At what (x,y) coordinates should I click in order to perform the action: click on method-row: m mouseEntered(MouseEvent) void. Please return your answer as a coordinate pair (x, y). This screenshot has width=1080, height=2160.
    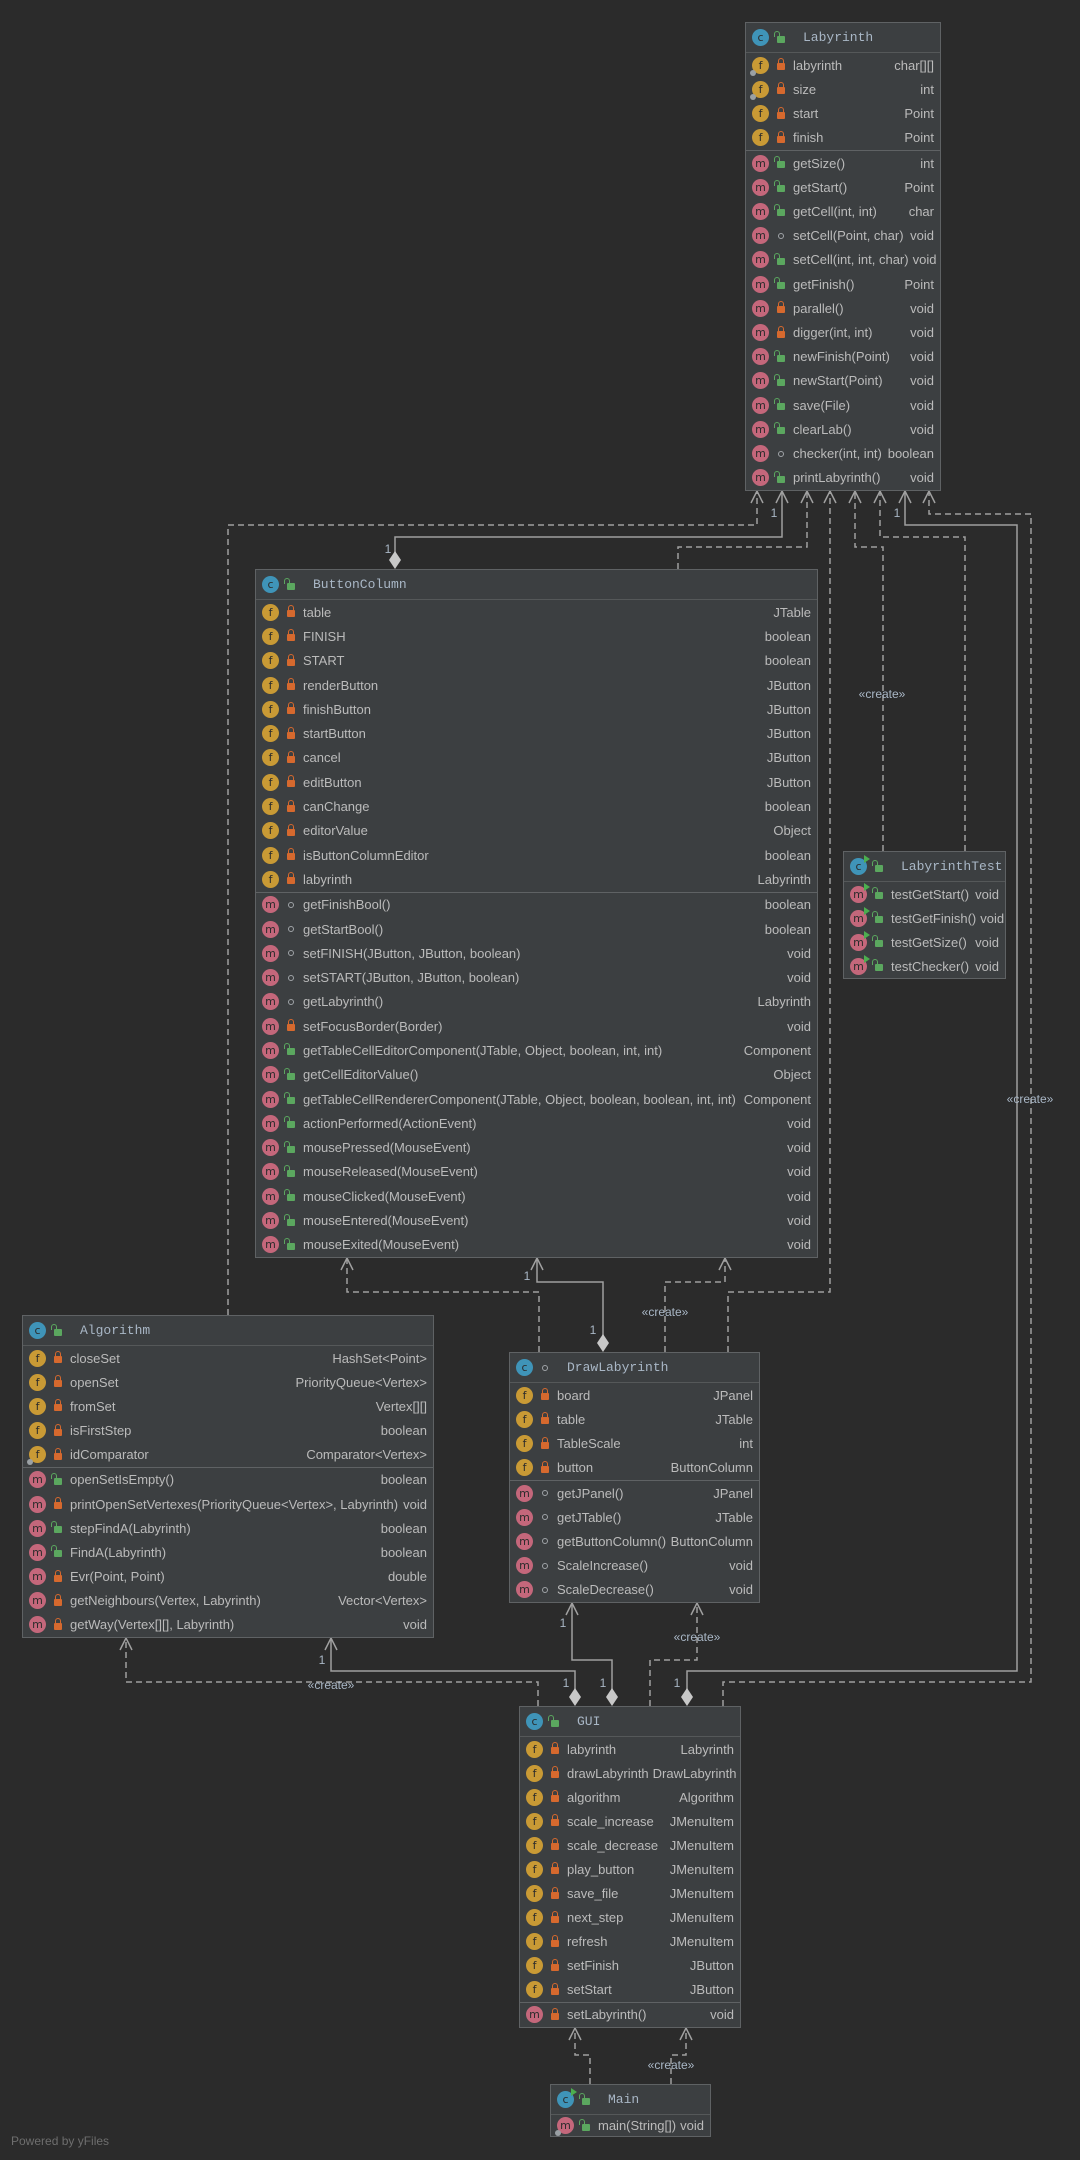
    Looking at the image, I should click on (536, 1220).